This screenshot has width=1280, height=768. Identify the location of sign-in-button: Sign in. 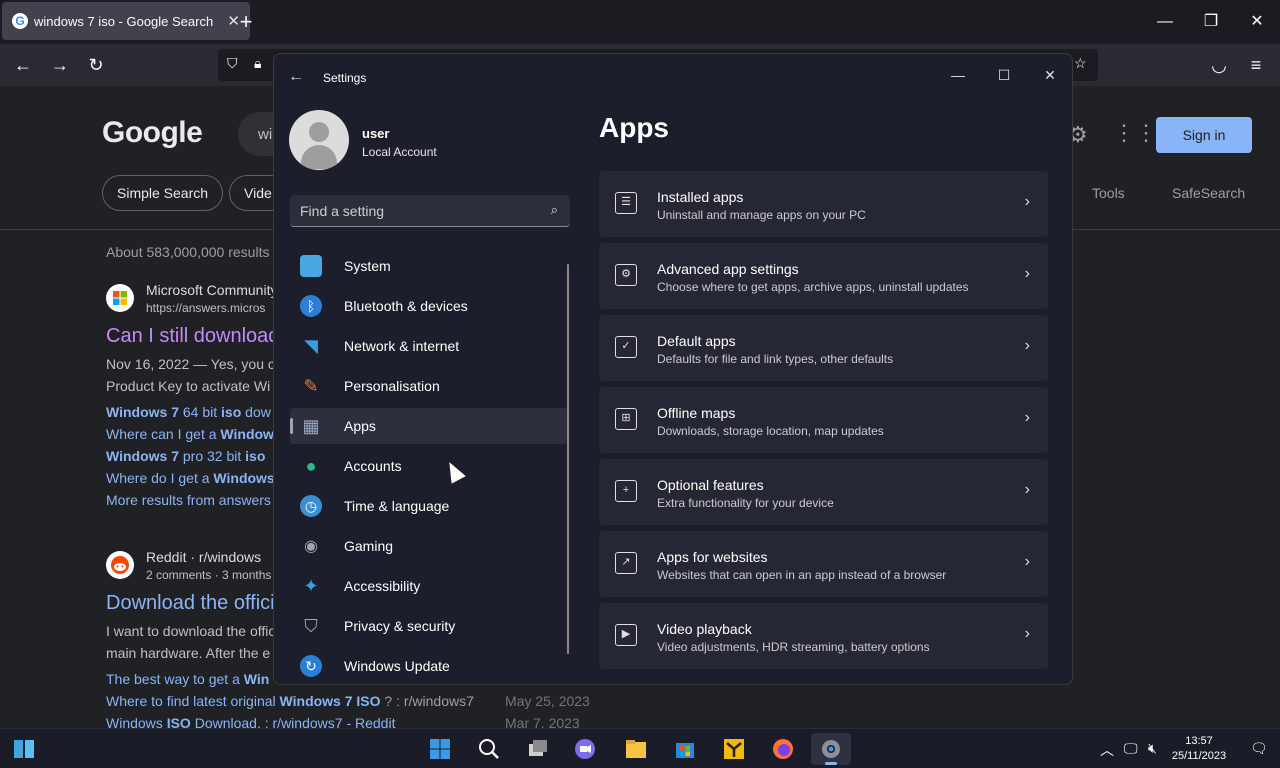
(1204, 135).